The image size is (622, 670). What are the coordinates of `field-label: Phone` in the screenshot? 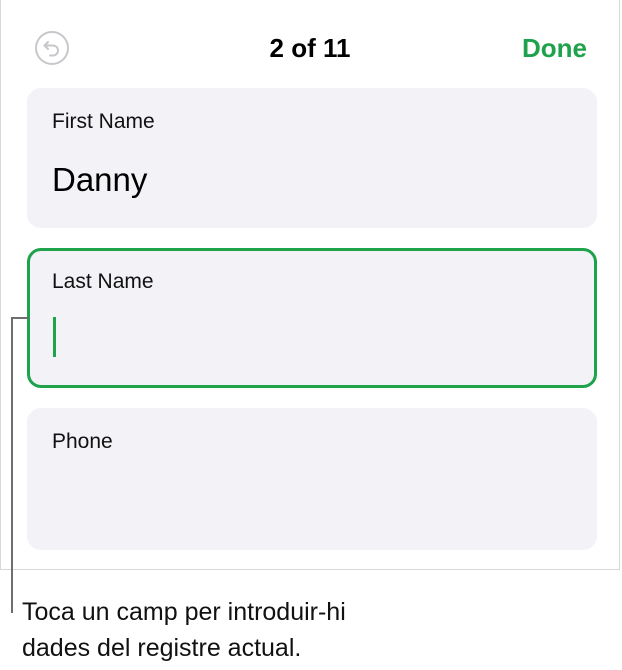 It's located at (82, 441).